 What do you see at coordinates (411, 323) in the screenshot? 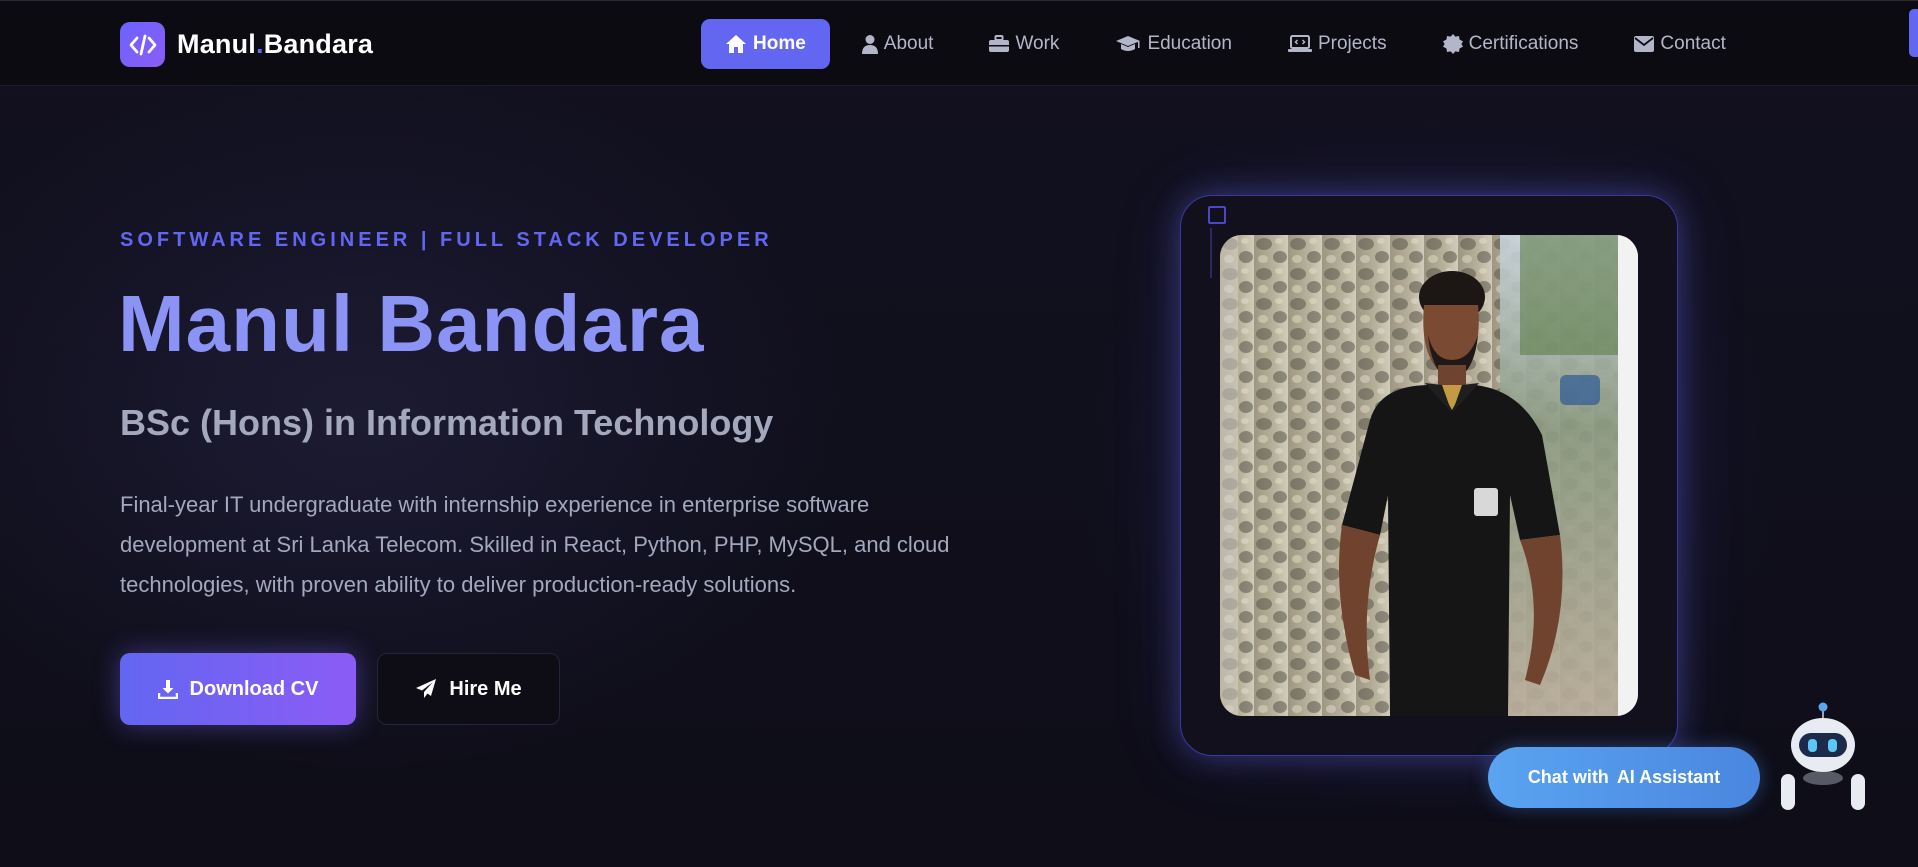
I see `hero-title: Manul Bandara` at bounding box center [411, 323].